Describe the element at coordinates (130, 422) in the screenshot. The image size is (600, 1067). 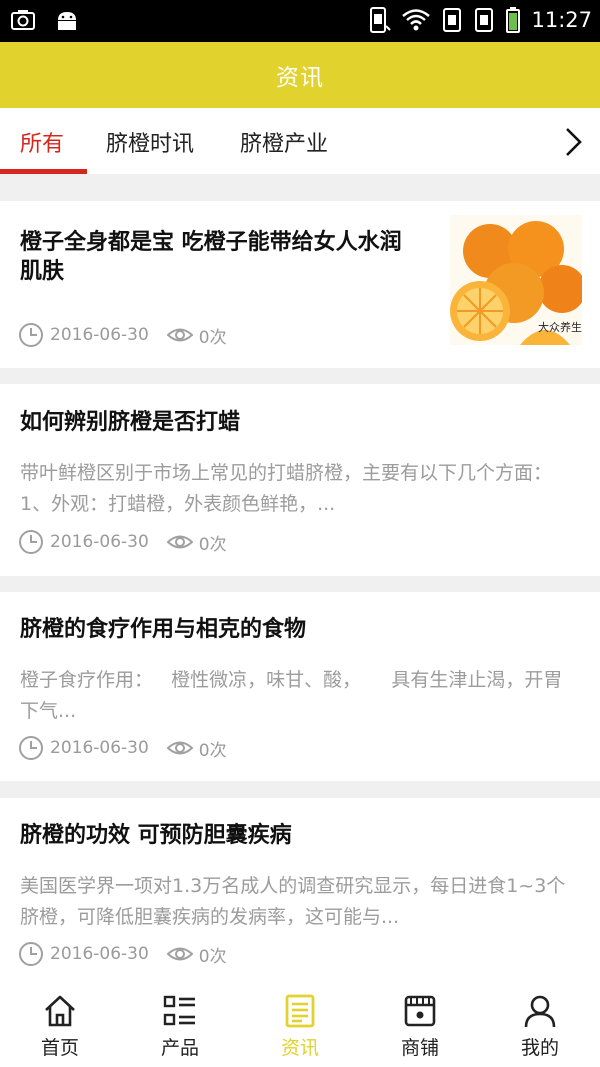
I see `article-title: 如何辨别脐橙是否打蜡` at that location.